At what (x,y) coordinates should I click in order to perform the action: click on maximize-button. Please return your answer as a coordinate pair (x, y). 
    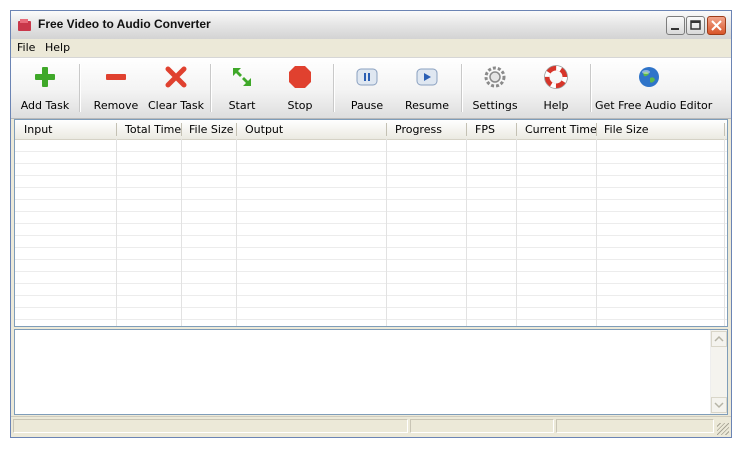
    Looking at the image, I should click on (695, 25).